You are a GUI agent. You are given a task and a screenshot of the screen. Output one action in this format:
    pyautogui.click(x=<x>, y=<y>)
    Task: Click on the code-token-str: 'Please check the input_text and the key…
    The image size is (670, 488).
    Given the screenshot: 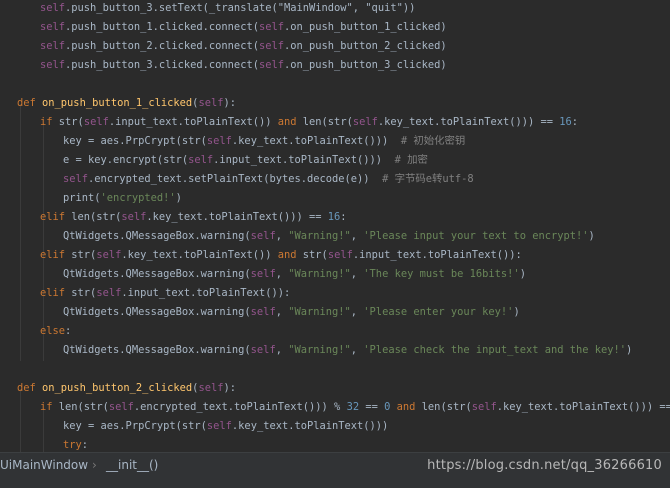 What is the action you would take?
    pyautogui.click(x=495, y=350)
    